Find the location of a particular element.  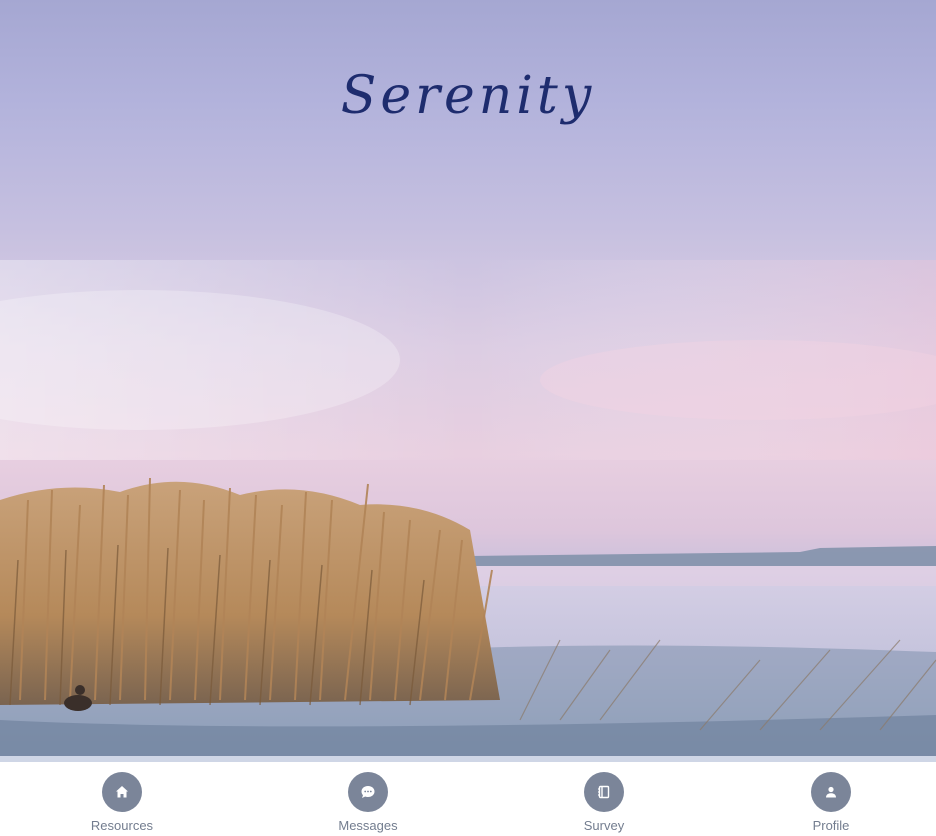

app-title: Serenity is located at coordinates (468, 96).